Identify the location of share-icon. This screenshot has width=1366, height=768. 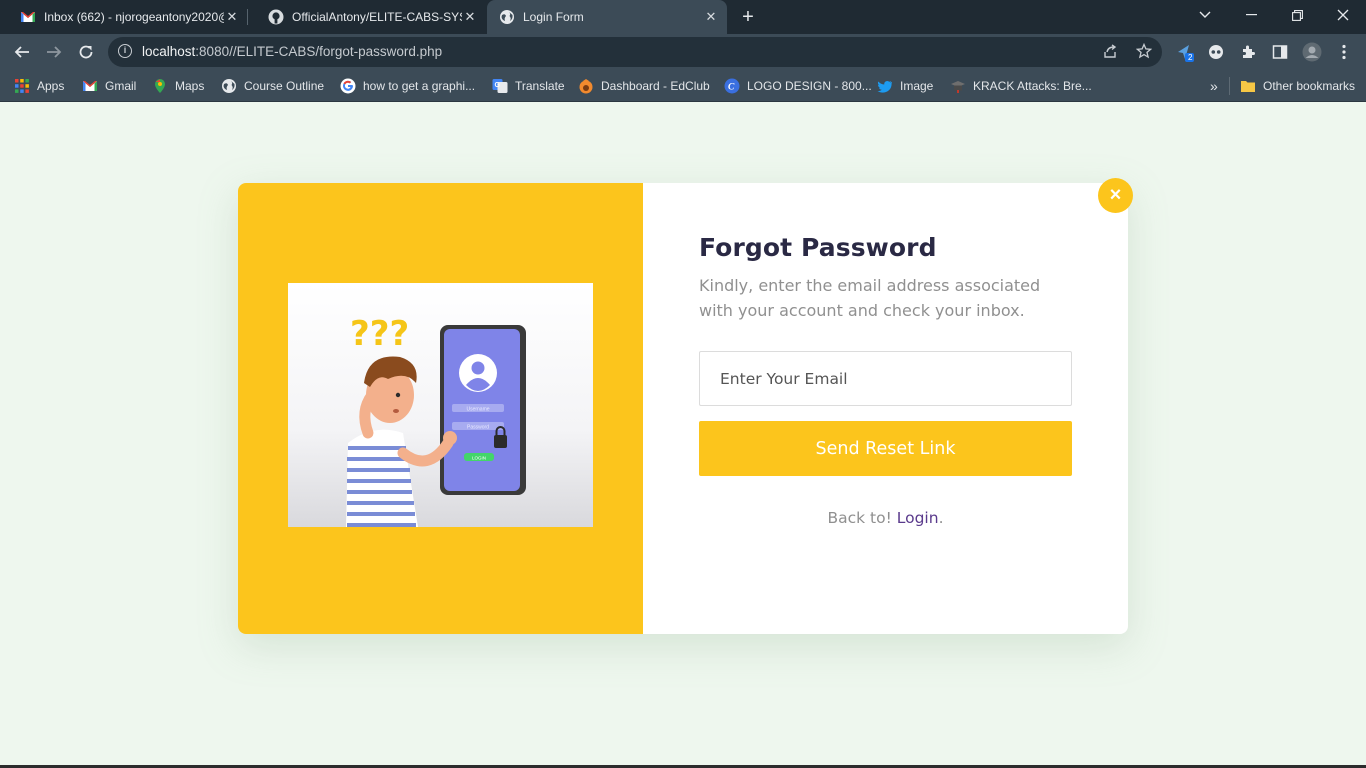
(1111, 52).